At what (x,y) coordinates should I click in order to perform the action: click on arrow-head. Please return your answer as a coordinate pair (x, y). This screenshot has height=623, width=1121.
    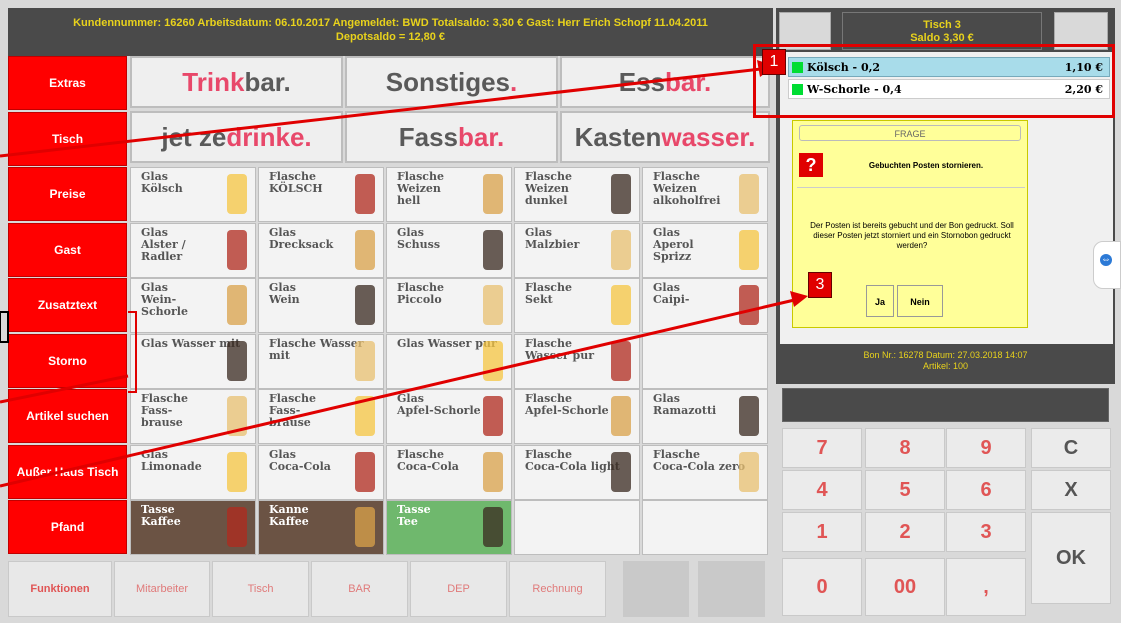
    Looking at the image, I should click on (799, 299).